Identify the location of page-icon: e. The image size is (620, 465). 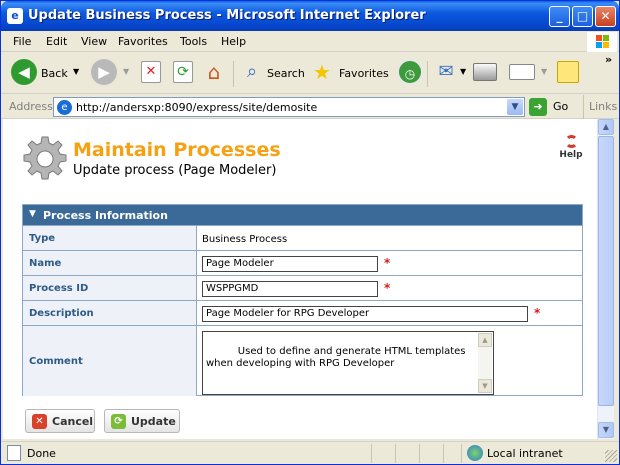
(64, 107).